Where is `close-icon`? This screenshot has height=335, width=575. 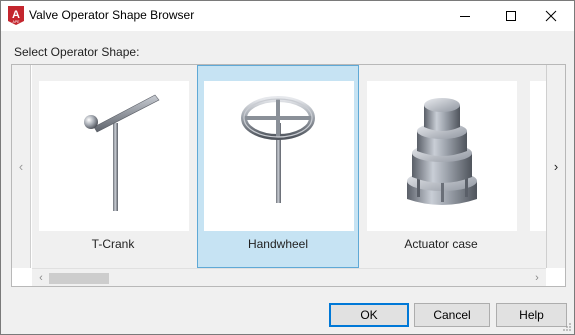
close-icon is located at coordinates (551, 16).